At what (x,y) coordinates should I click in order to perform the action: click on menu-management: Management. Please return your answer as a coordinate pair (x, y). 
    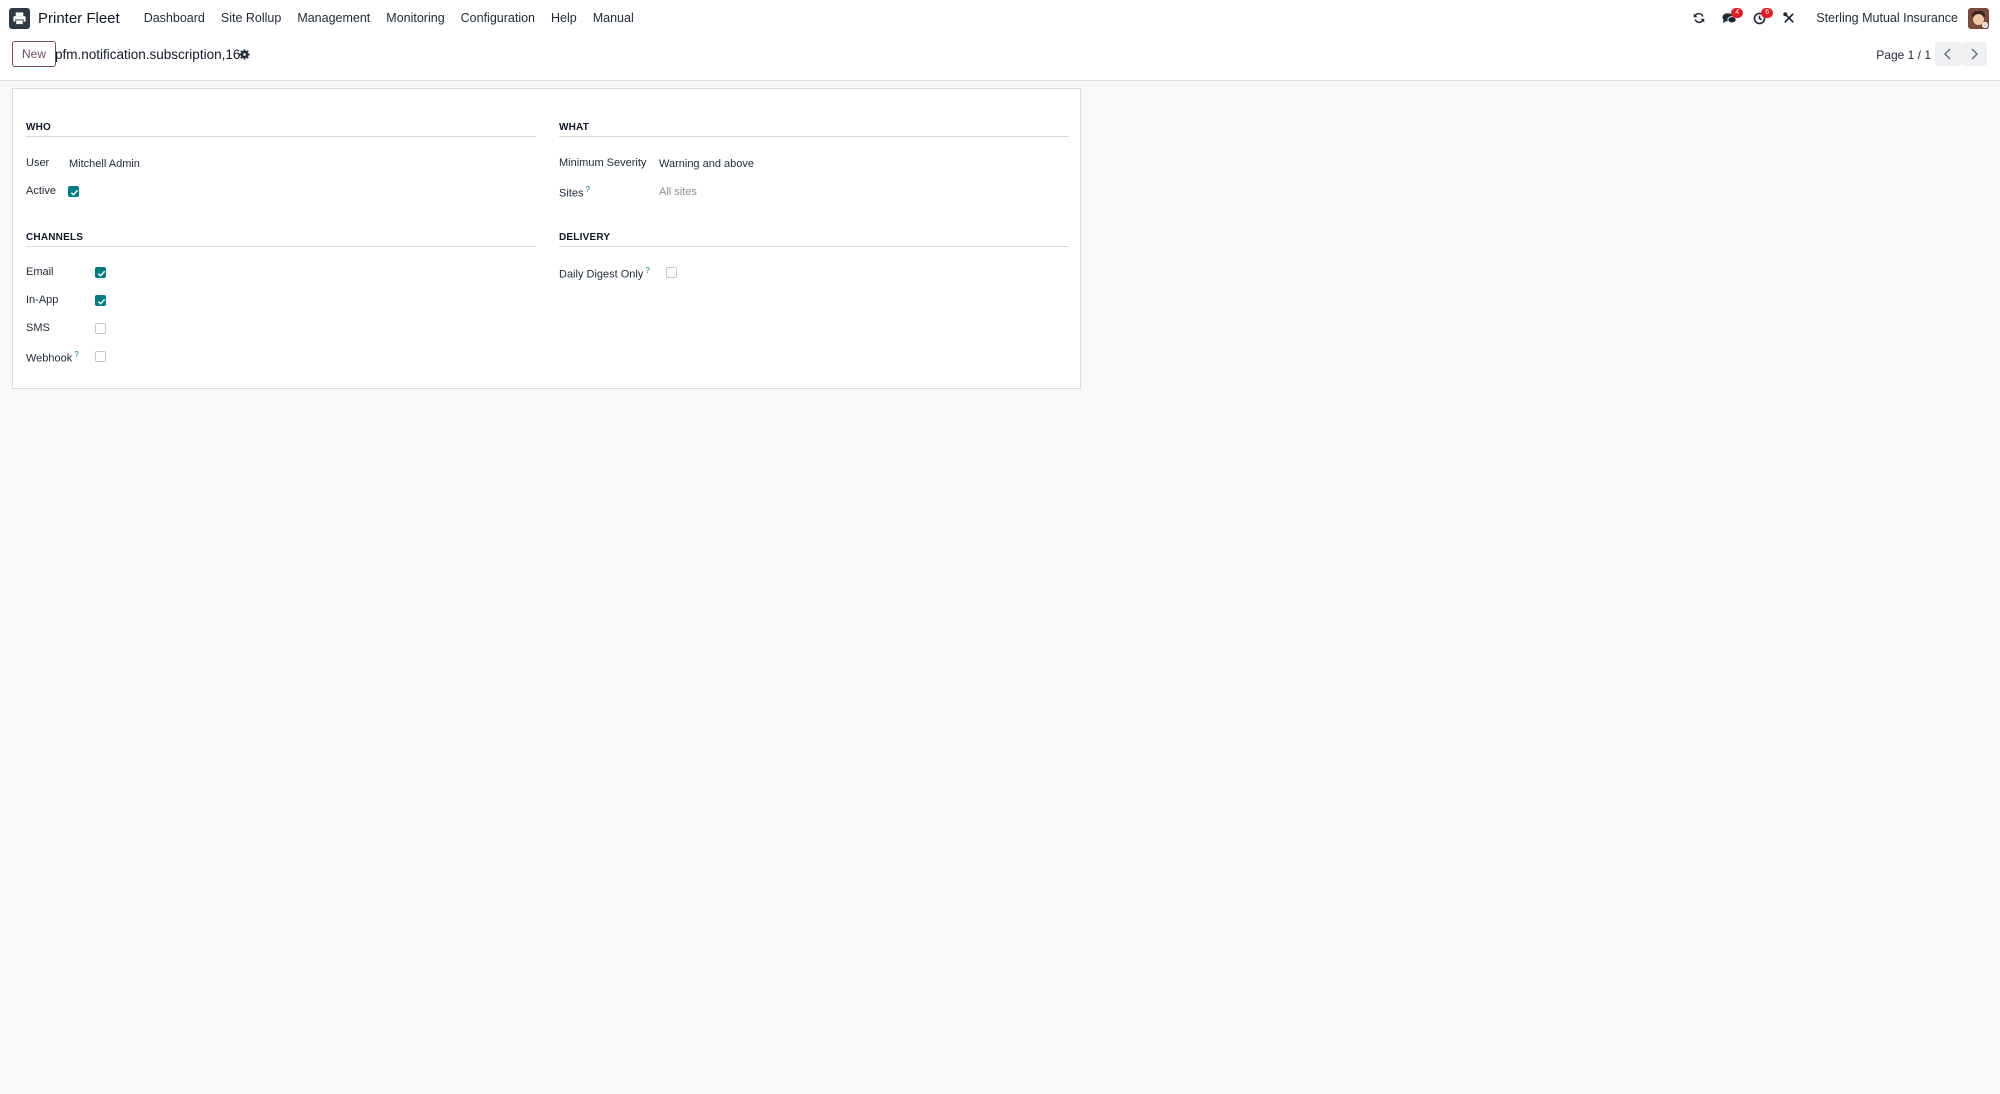
    Looking at the image, I should click on (333, 18).